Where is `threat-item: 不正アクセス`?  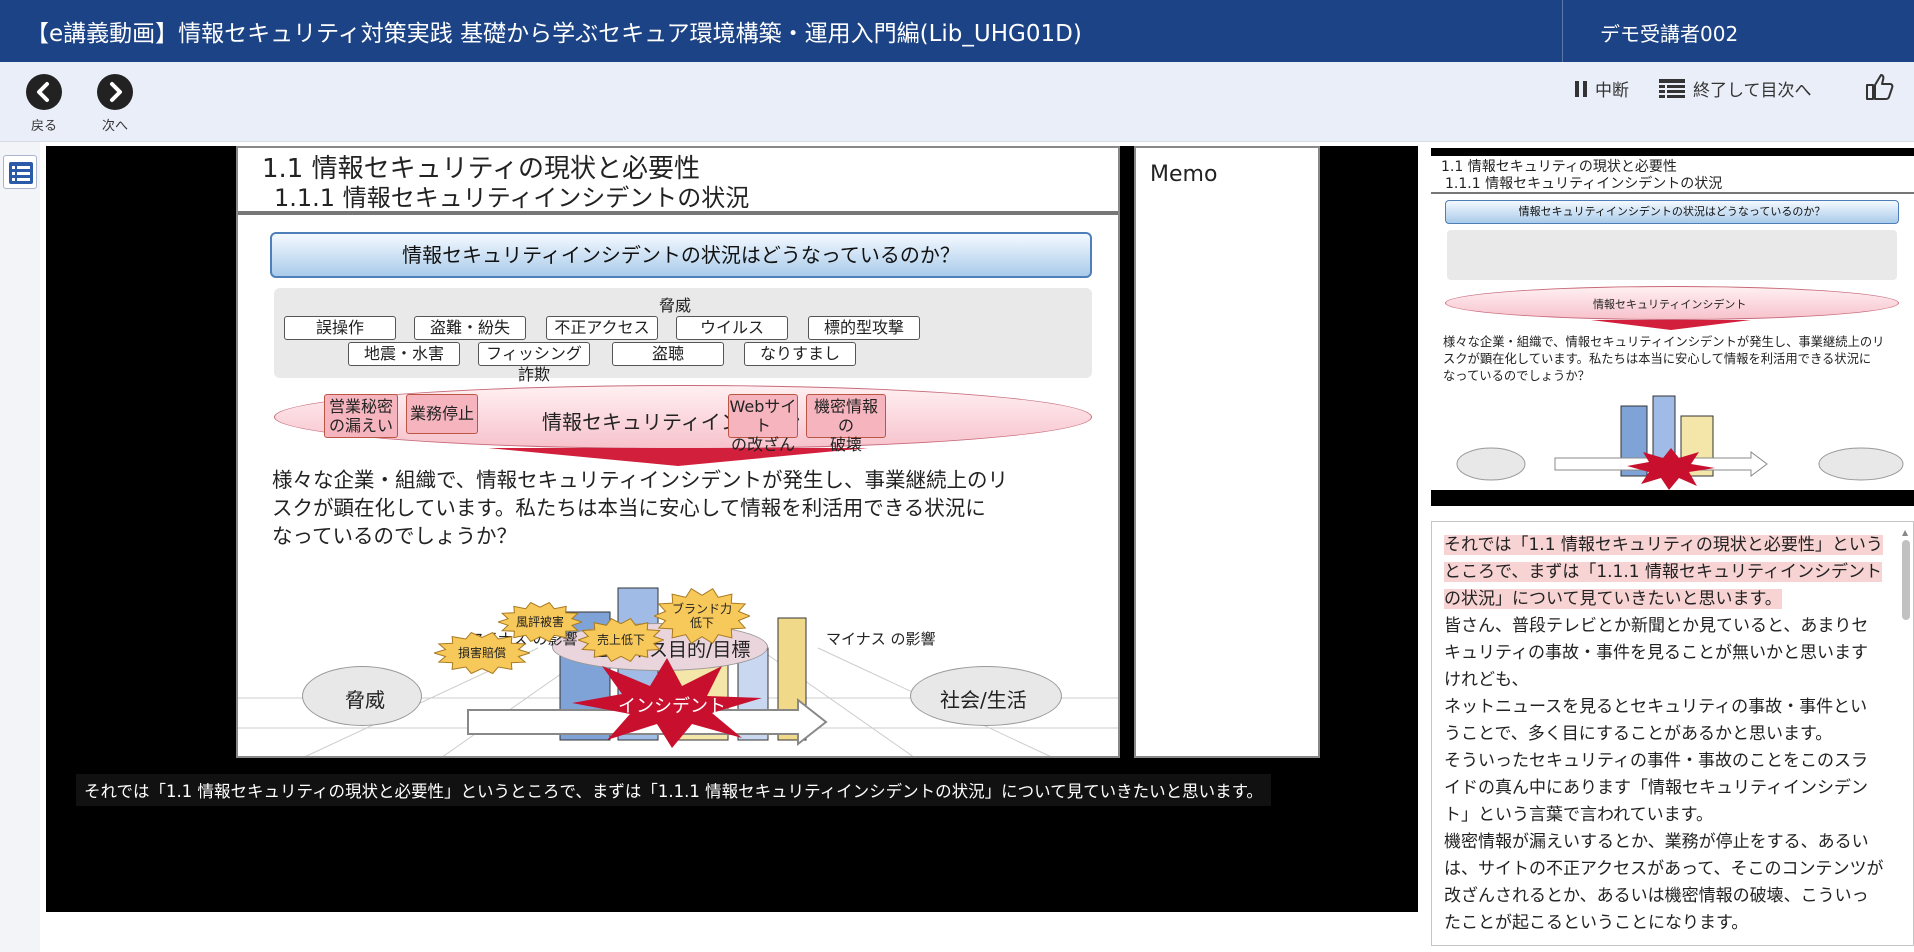 threat-item: 不正アクセス is located at coordinates (602, 328).